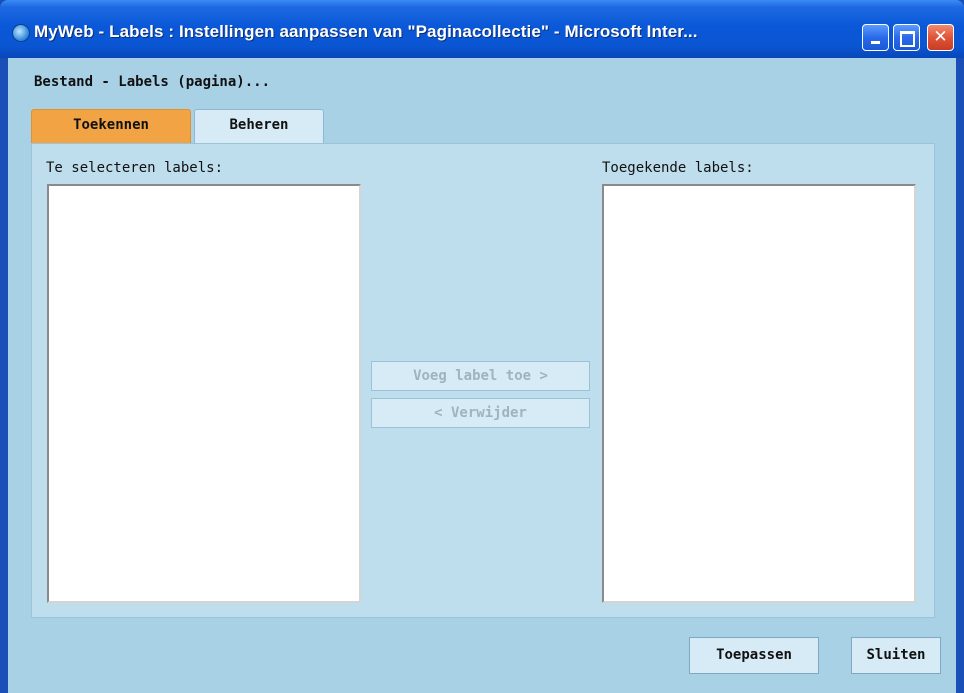  Describe the element at coordinates (135, 168) in the screenshot. I see `available-labels-heading: Te selecteren labels:` at that location.